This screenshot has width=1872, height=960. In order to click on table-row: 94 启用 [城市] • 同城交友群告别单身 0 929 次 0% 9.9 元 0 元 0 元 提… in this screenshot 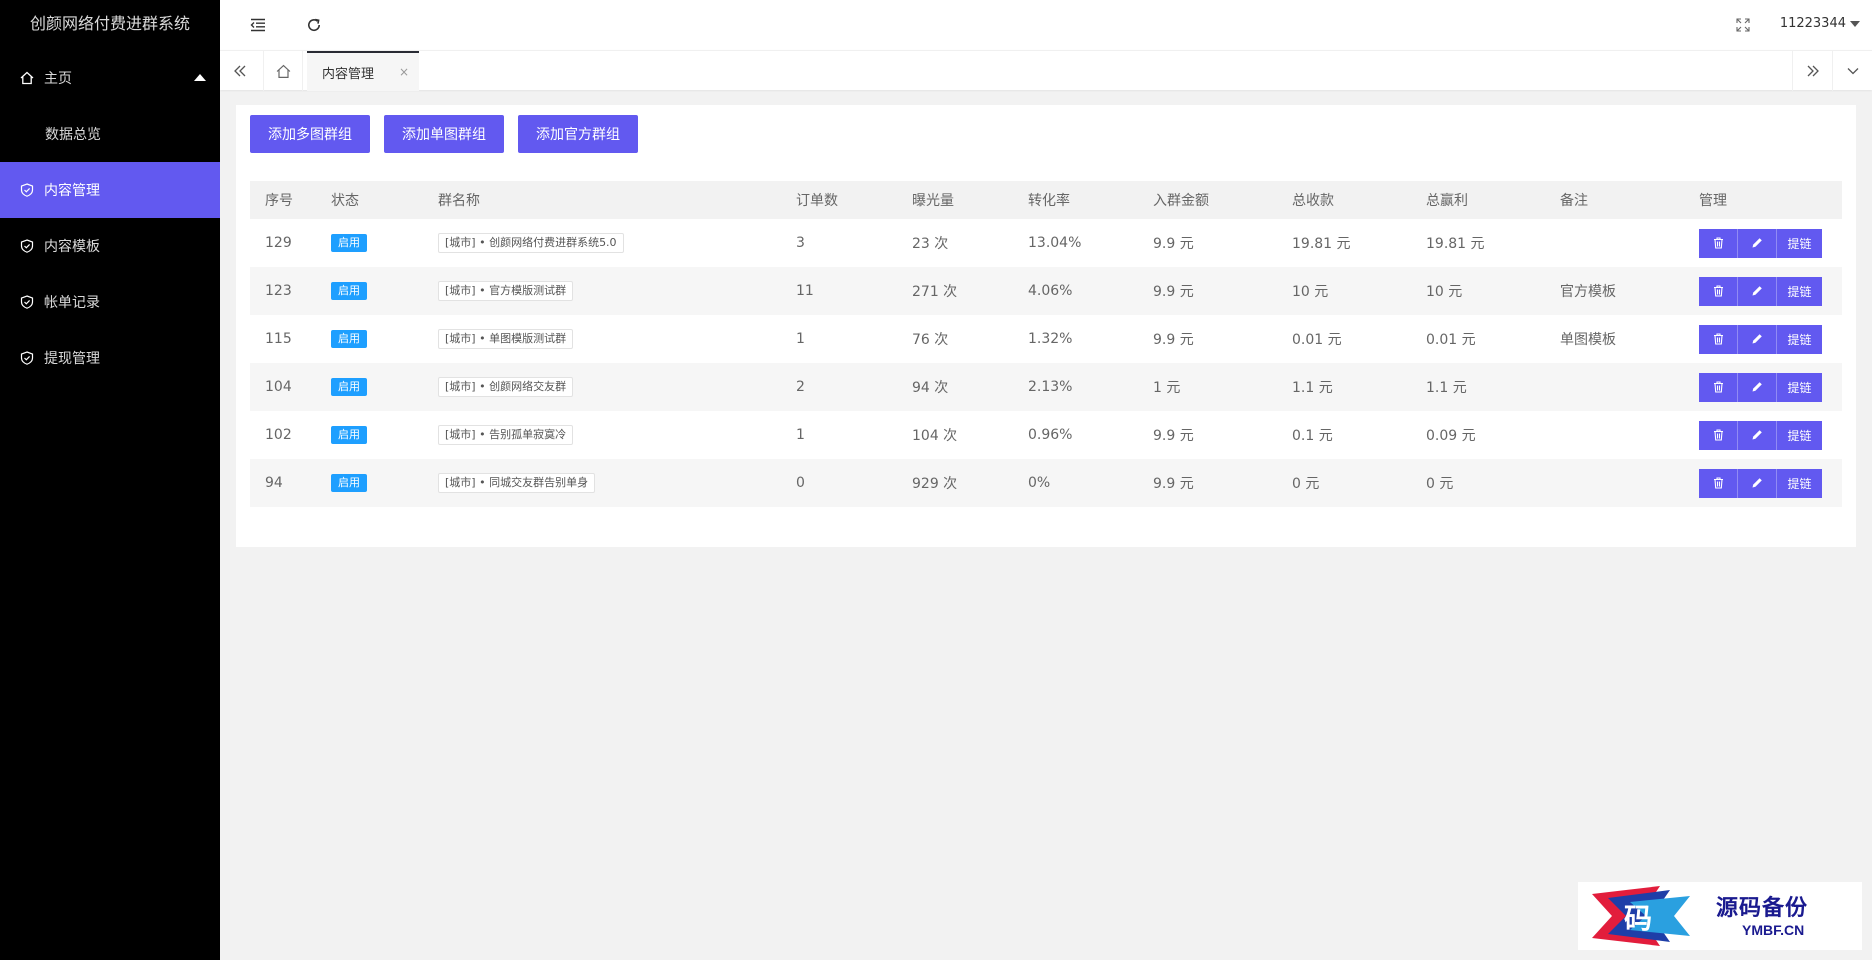, I will do `click(1046, 483)`.